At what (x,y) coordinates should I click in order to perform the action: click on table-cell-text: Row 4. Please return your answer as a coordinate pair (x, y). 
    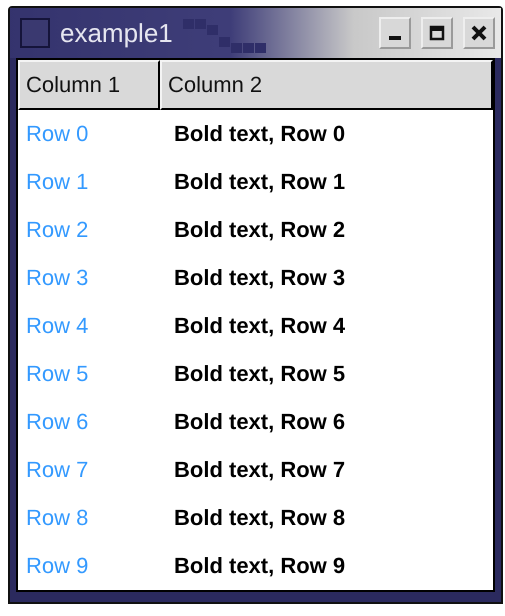
    Looking at the image, I should click on (57, 326).